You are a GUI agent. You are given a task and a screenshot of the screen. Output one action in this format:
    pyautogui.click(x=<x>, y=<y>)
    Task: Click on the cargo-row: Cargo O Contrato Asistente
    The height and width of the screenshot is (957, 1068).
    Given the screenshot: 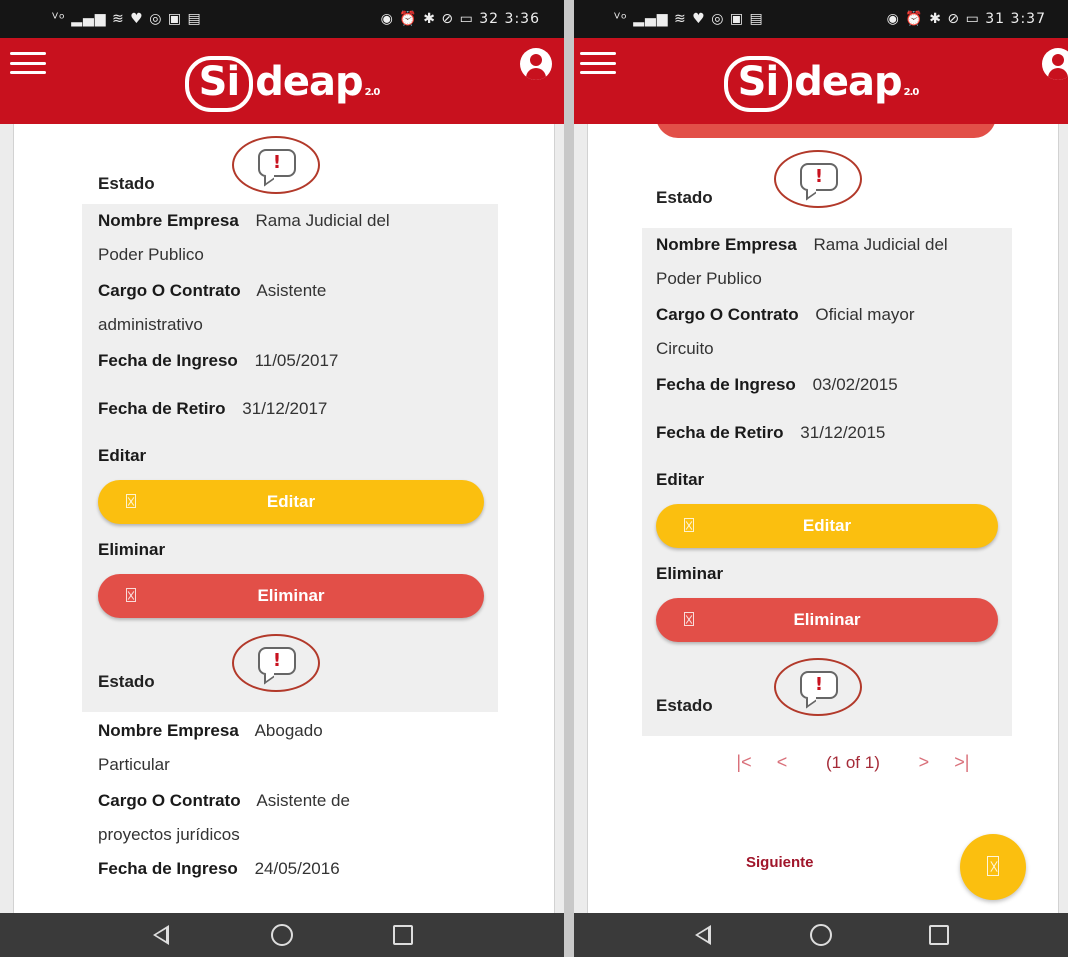 What is the action you would take?
    pyautogui.click(x=293, y=291)
    